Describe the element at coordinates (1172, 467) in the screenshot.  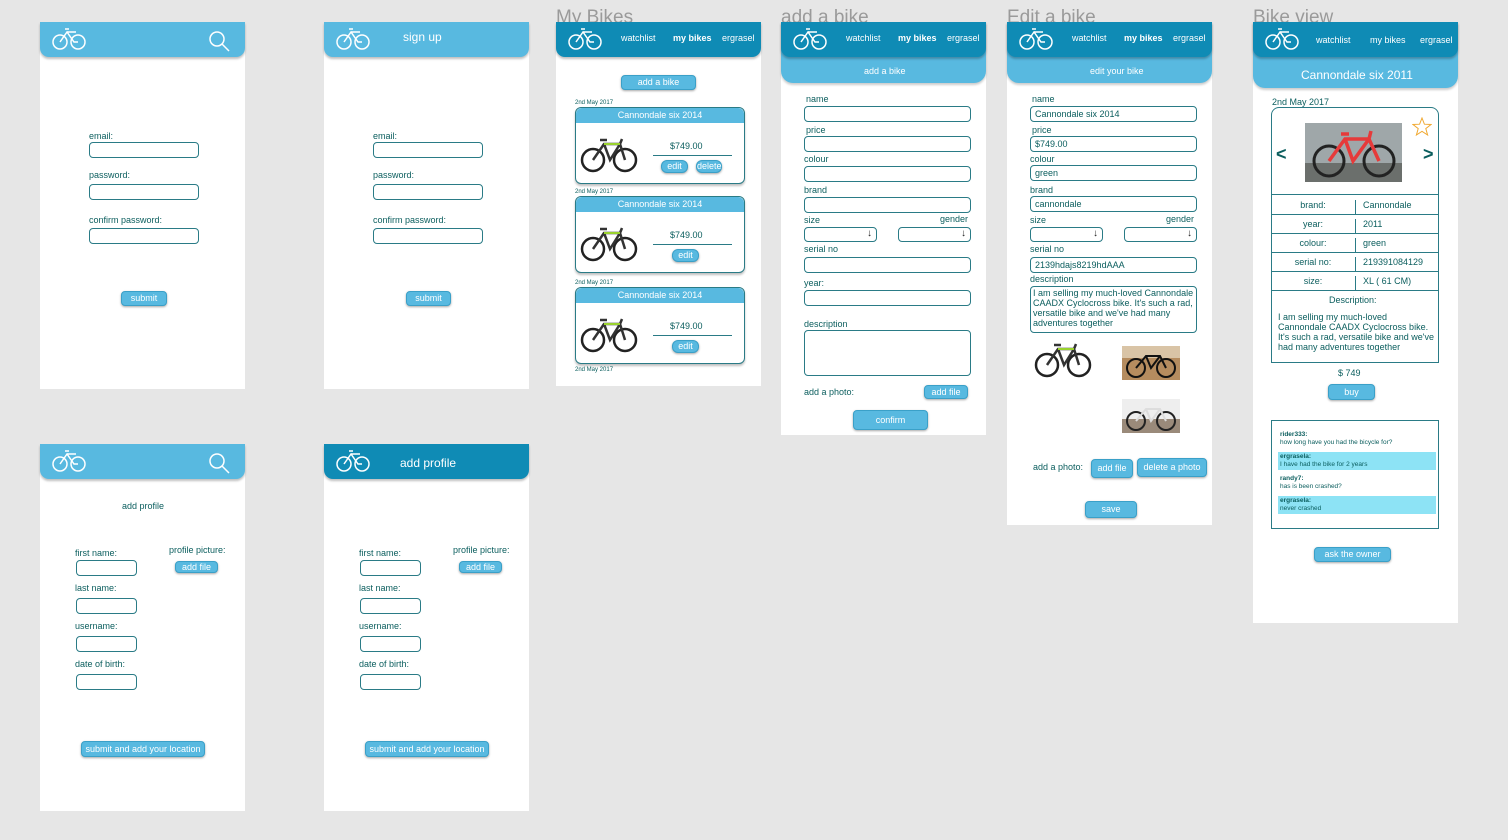
I see `delete-photo-button: delete a photo` at that location.